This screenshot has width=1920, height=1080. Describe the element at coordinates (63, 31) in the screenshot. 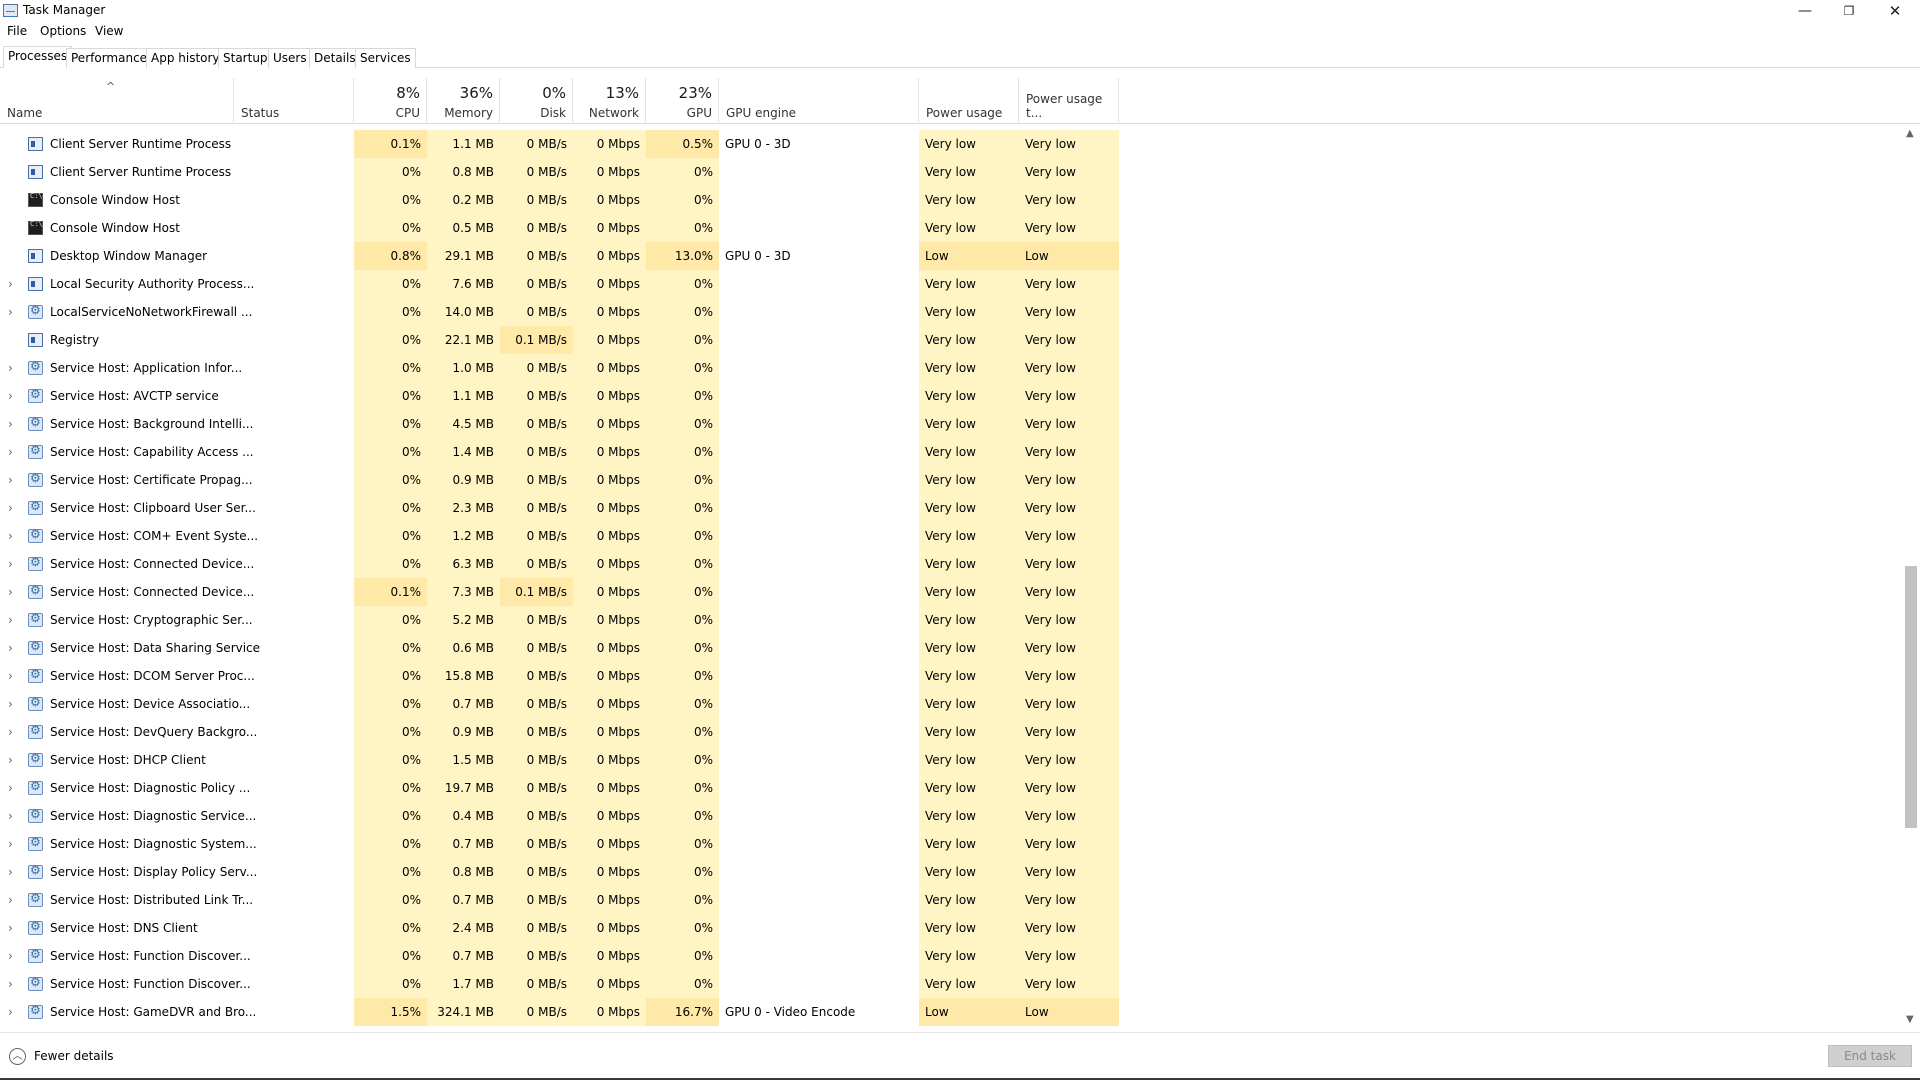

I see `menu-options: Options` at that location.